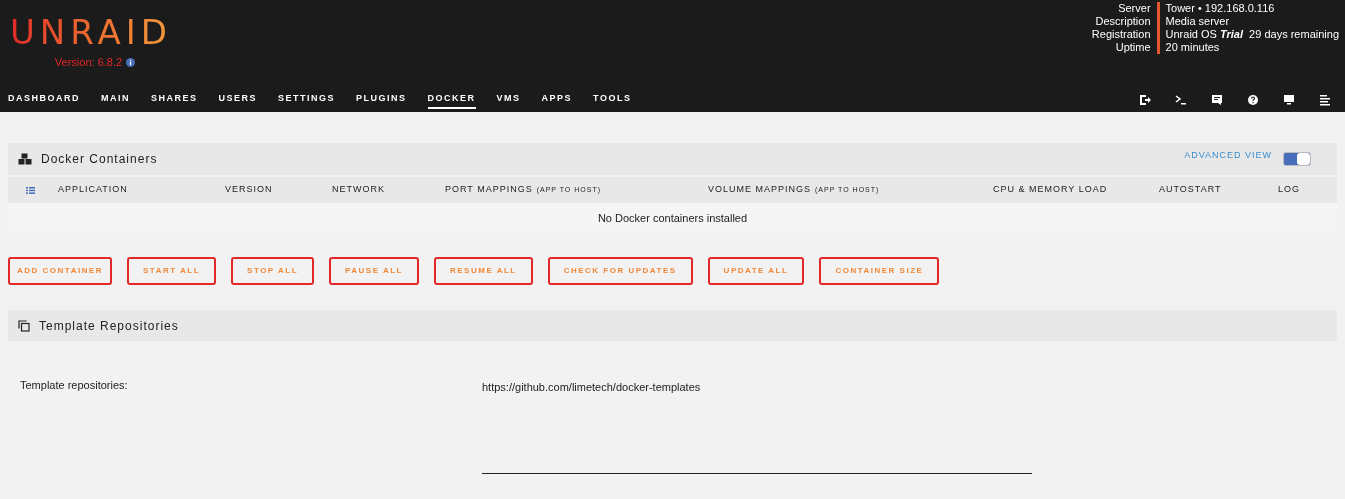 The width and height of the screenshot is (1345, 499). I want to click on info-label: Registration, so click(1121, 34).